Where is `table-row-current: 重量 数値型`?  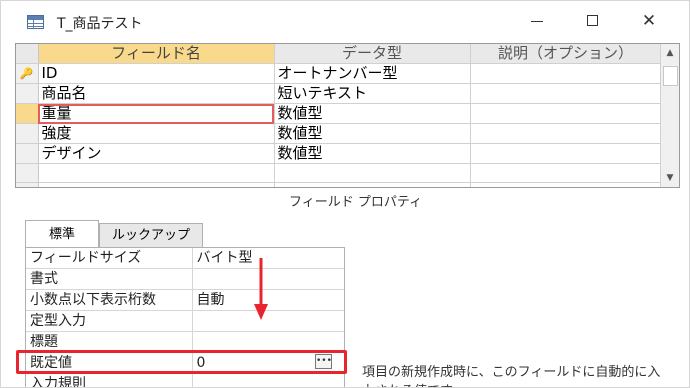
table-row-current: 重量 数値型 is located at coordinates (339, 113).